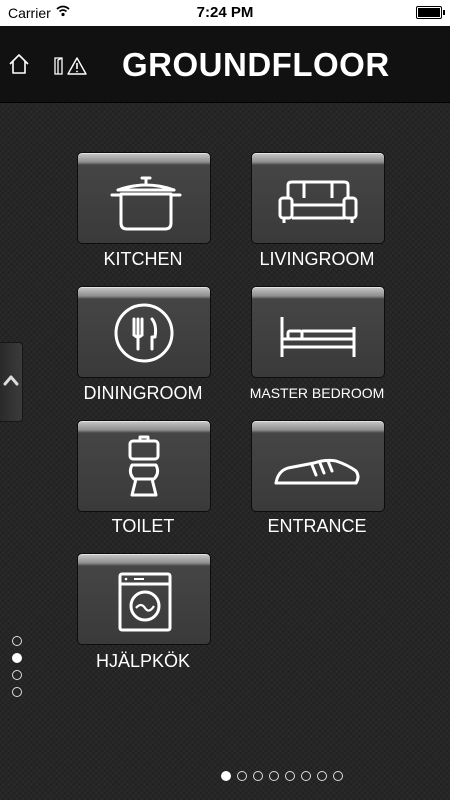 This screenshot has height=800, width=450. What do you see at coordinates (143, 661) in the screenshot?
I see `room-label-hjalpkok: HJÄLPKÖK` at bounding box center [143, 661].